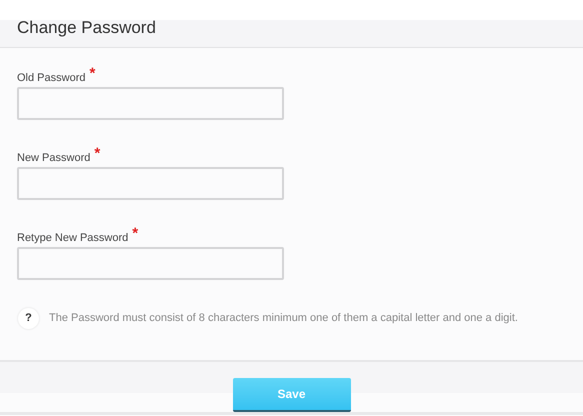  I want to click on save-button: Save, so click(291, 395).